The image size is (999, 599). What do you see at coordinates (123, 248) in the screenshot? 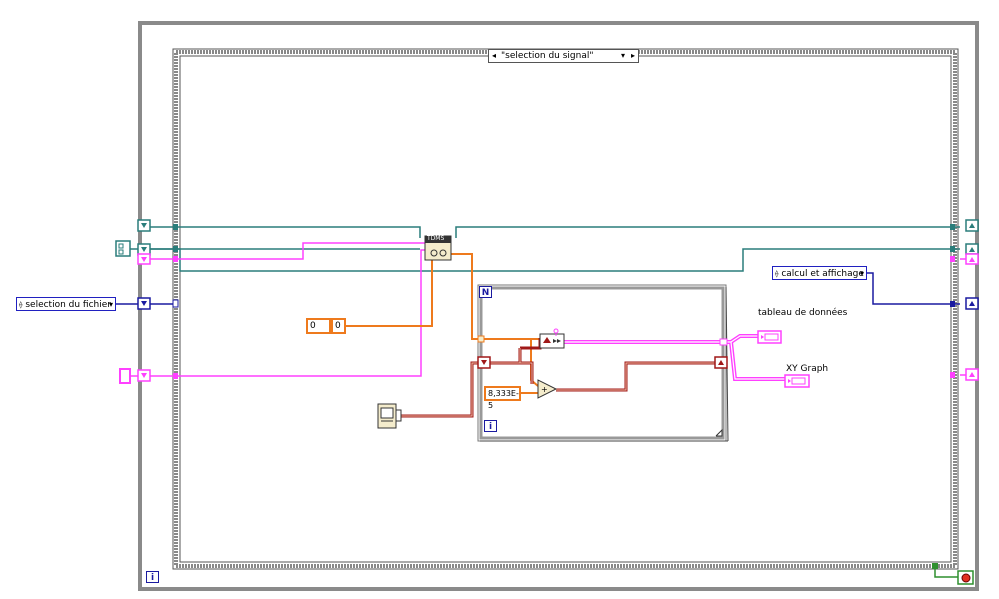
I see `file-path-icon` at bounding box center [123, 248].